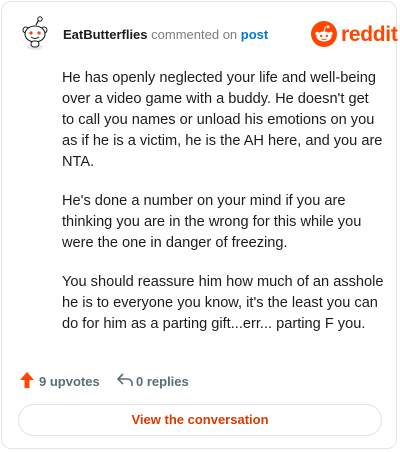 The image size is (400, 452). I want to click on username-link: EatButterflies, so click(105, 34).